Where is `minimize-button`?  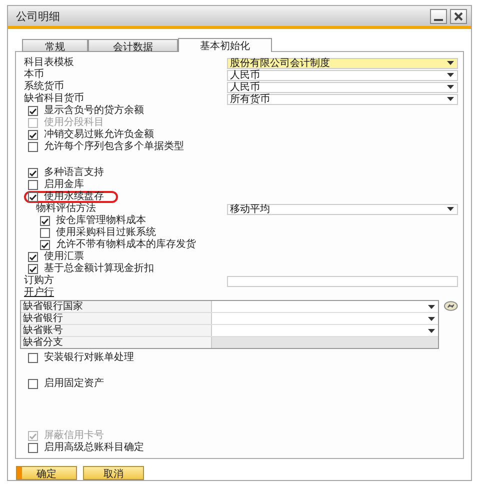
minimize-button is located at coordinates (438, 16).